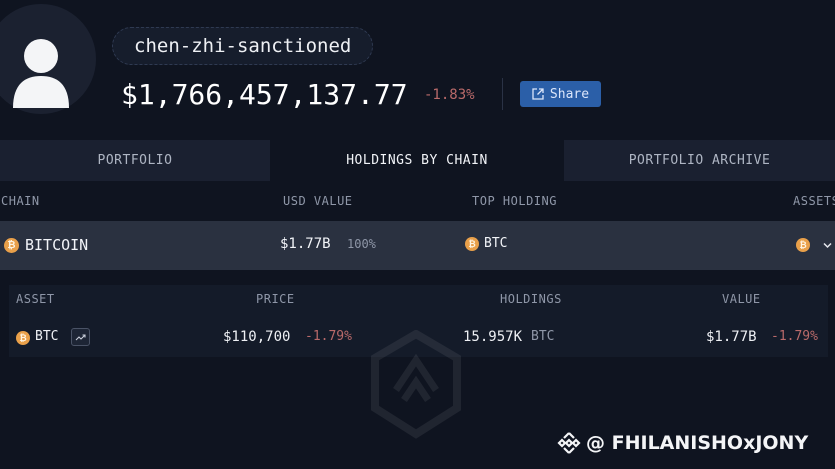 The image size is (835, 469). Describe the element at coordinates (731, 337) in the screenshot. I see `asset-value: $1.77B` at that location.